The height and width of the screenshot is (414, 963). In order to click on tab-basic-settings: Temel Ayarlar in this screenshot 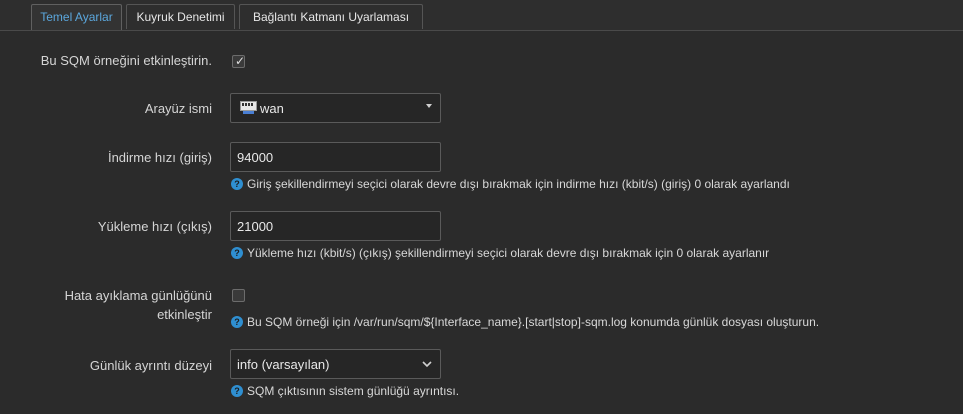, I will do `click(76, 17)`.